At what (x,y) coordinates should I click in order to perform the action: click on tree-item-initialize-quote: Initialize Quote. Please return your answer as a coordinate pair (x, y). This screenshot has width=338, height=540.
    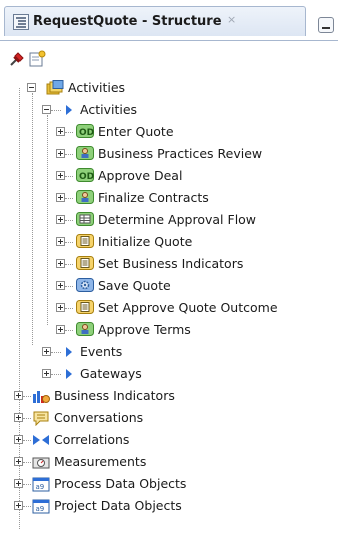
    Looking at the image, I should click on (169, 243).